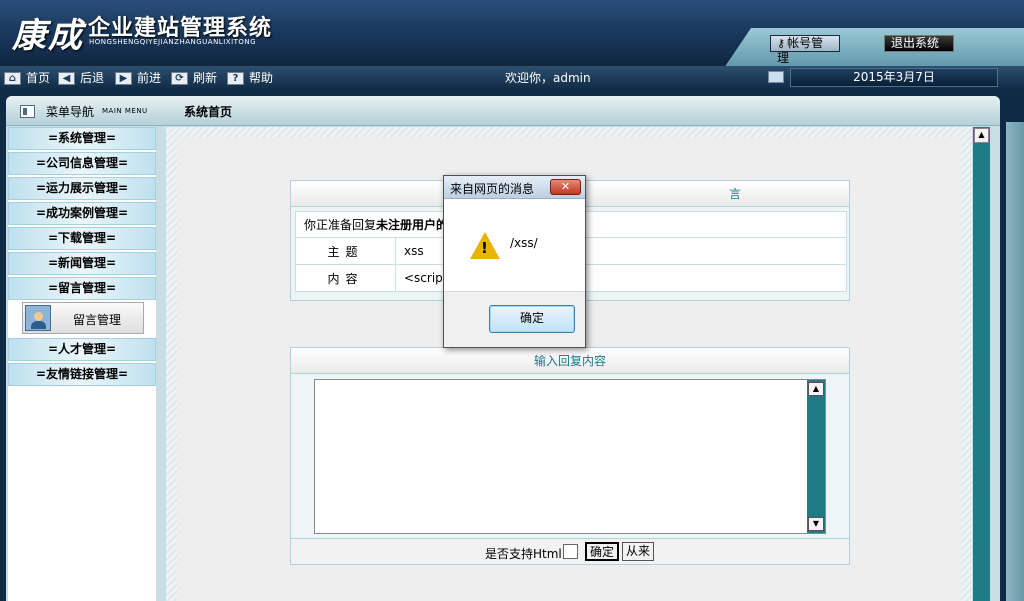  What do you see at coordinates (149, 78) in the screenshot?
I see `toolbar-forward-label: 前进` at bounding box center [149, 78].